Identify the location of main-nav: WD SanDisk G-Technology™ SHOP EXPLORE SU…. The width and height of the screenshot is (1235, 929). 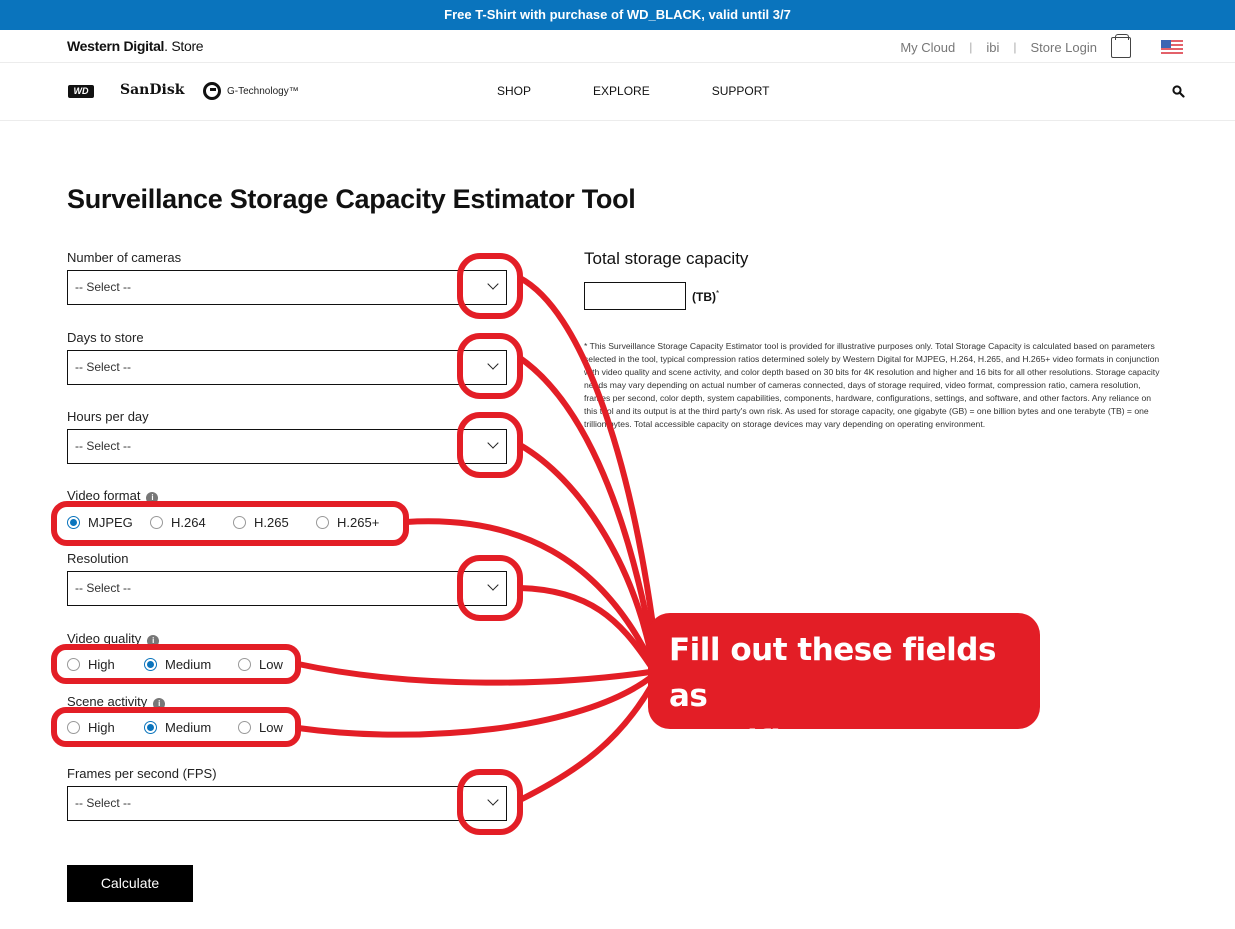
(617, 92).